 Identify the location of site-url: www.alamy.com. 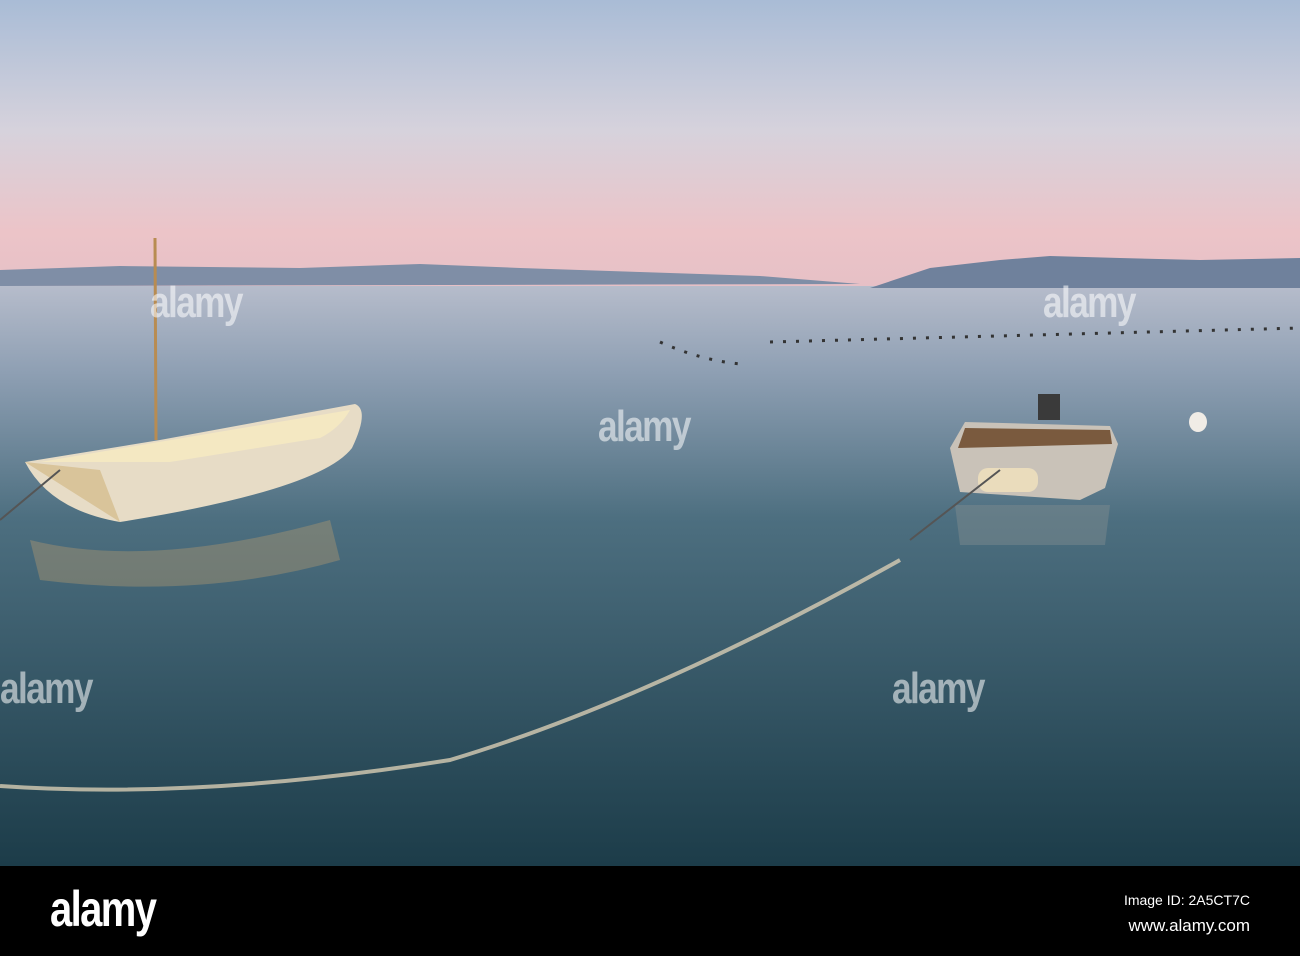
(1189, 925).